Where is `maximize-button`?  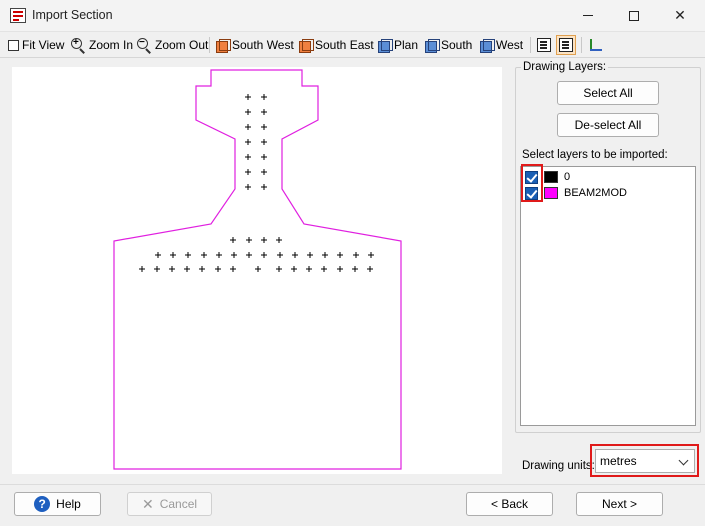
maximize-button is located at coordinates (634, 15).